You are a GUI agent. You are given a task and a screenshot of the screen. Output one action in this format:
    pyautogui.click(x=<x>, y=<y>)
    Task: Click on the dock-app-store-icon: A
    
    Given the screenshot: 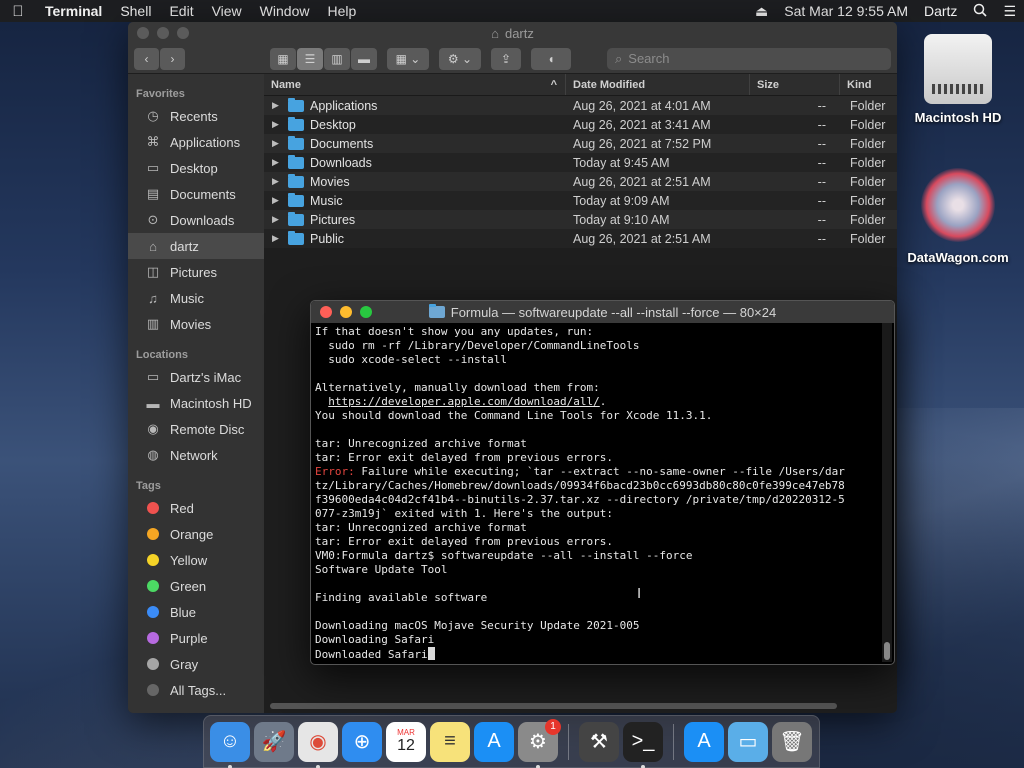 What is the action you would take?
    pyautogui.click(x=494, y=741)
    